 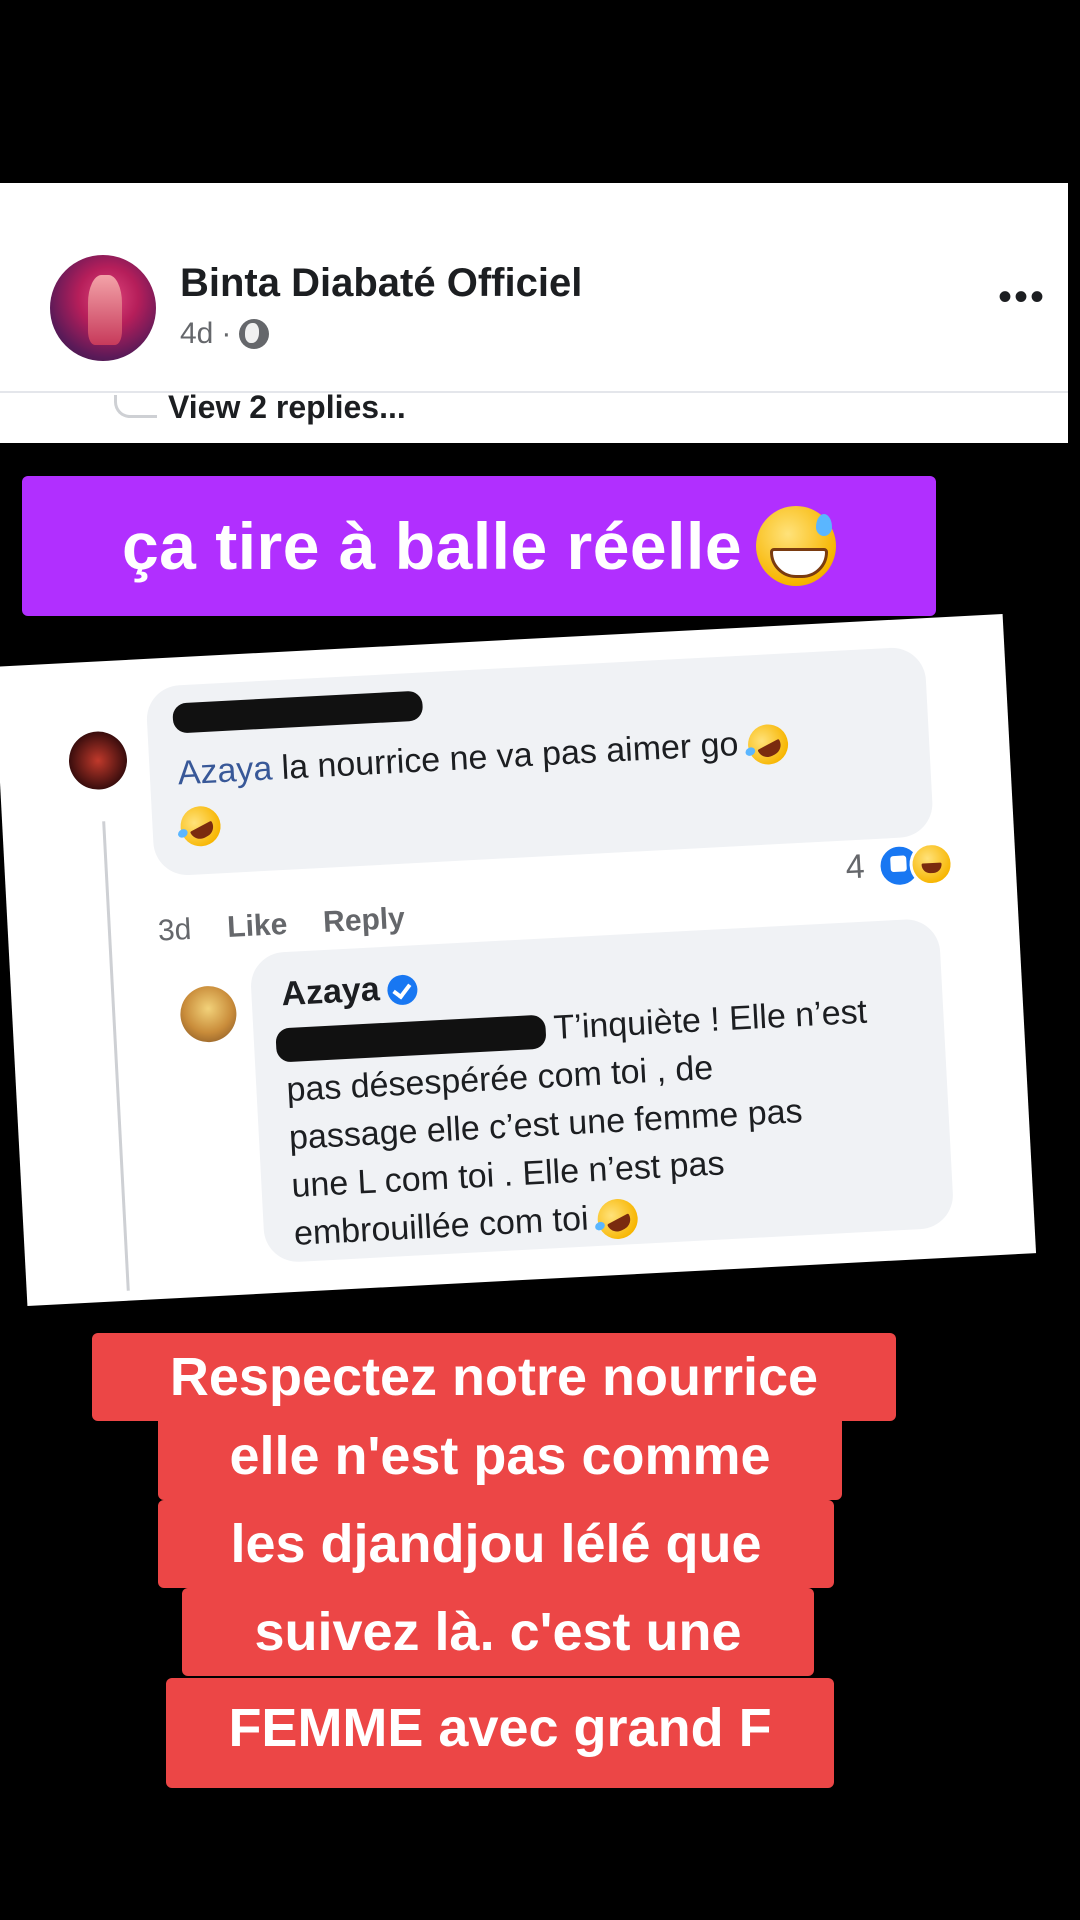 I want to click on globe-icon, so click(x=254, y=334).